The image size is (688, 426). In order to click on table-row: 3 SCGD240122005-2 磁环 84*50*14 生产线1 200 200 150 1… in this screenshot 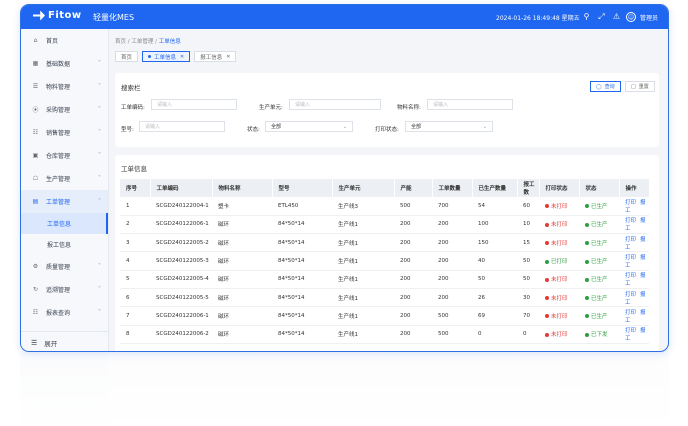, I will do `click(384, 243)`.